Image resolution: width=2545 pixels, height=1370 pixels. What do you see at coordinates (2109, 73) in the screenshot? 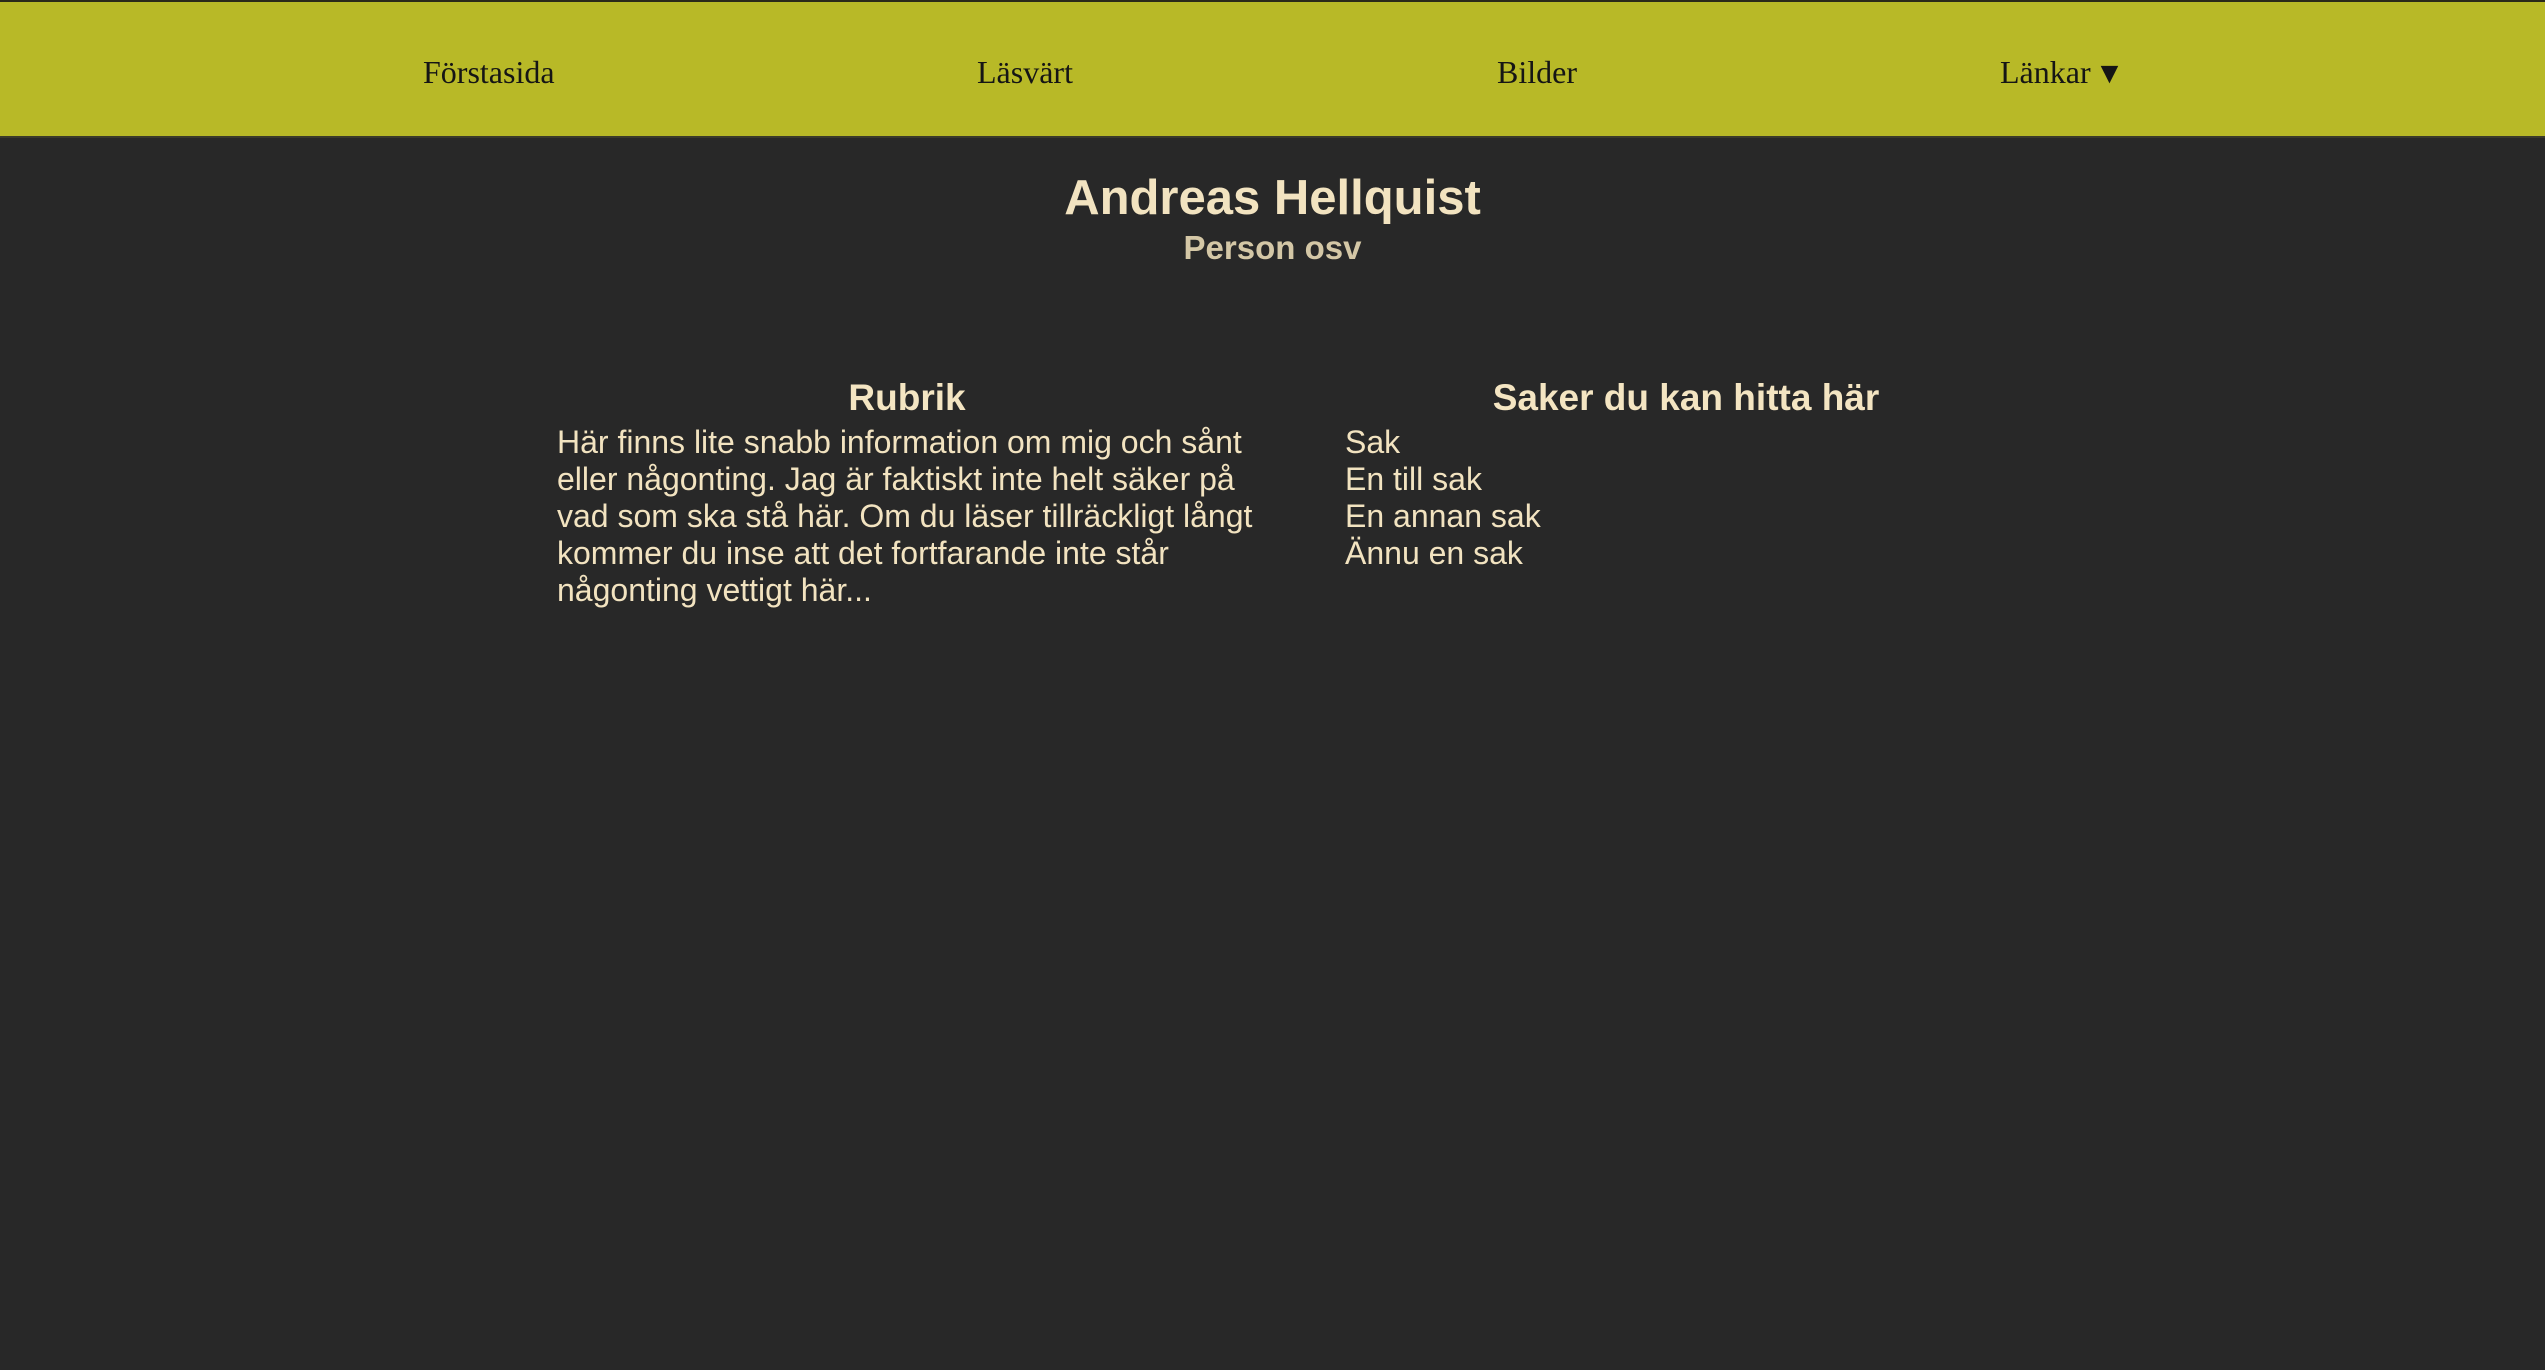
I see `chevron-down-icon: ▼` at bounding box center [2109, 73].